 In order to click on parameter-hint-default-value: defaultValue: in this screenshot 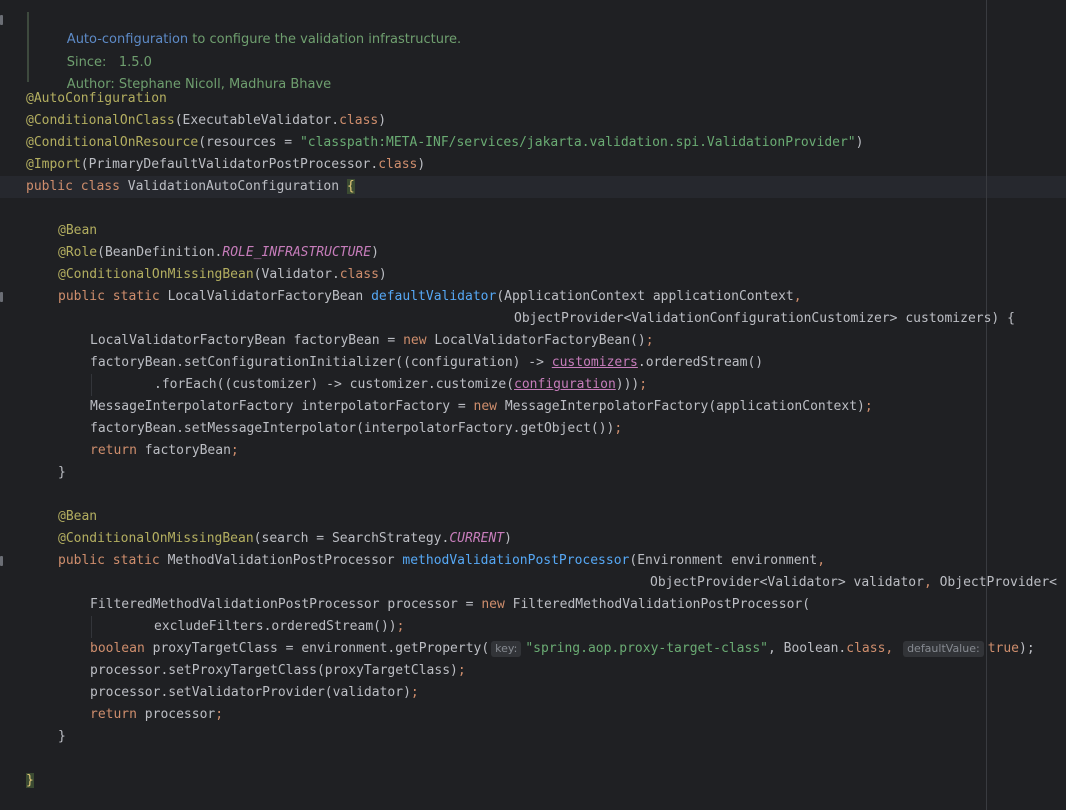, I will do `click(943, 649)`.